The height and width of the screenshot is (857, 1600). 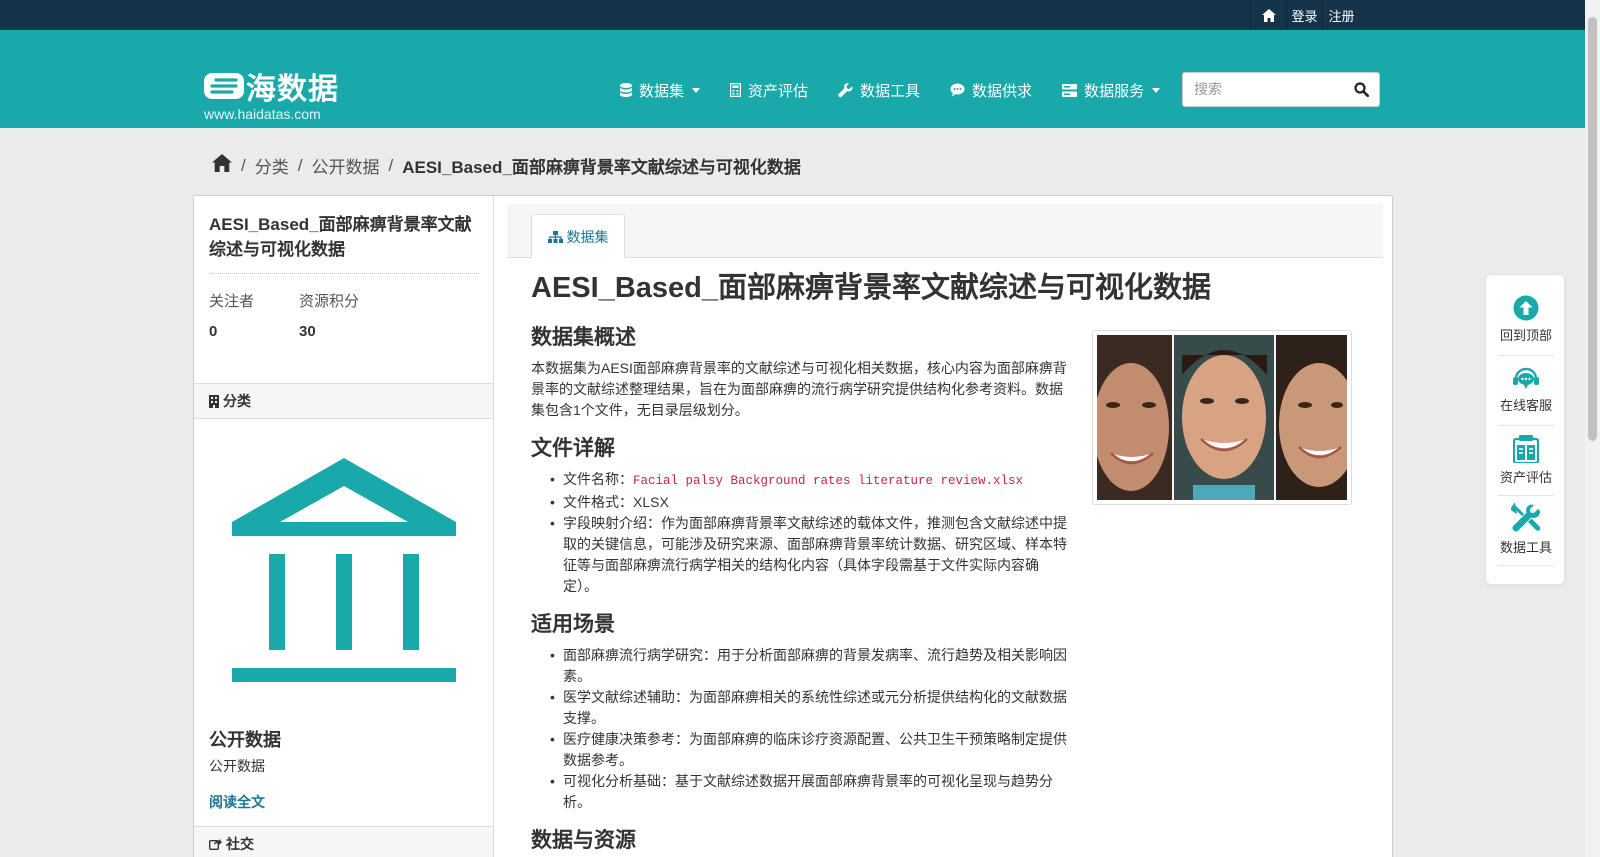 I want to click on sitemap-icon, so click(x=555, y=236).